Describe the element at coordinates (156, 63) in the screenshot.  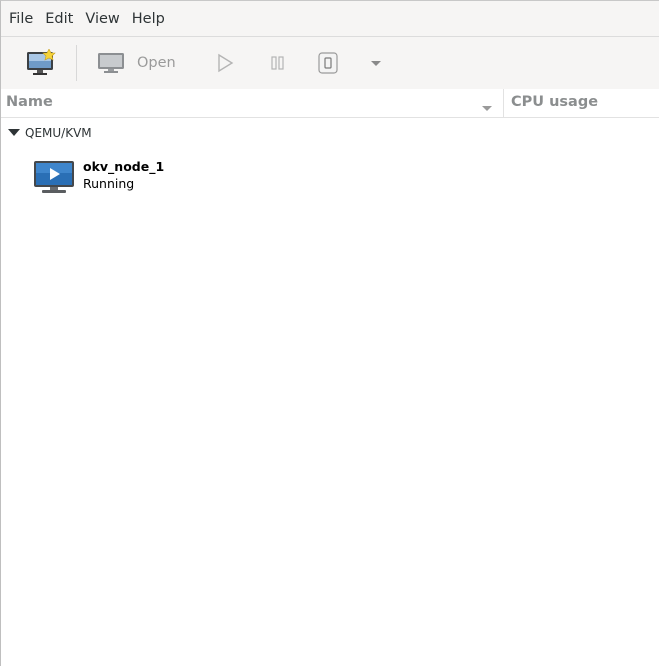
I see `open-label: Open` at that location.